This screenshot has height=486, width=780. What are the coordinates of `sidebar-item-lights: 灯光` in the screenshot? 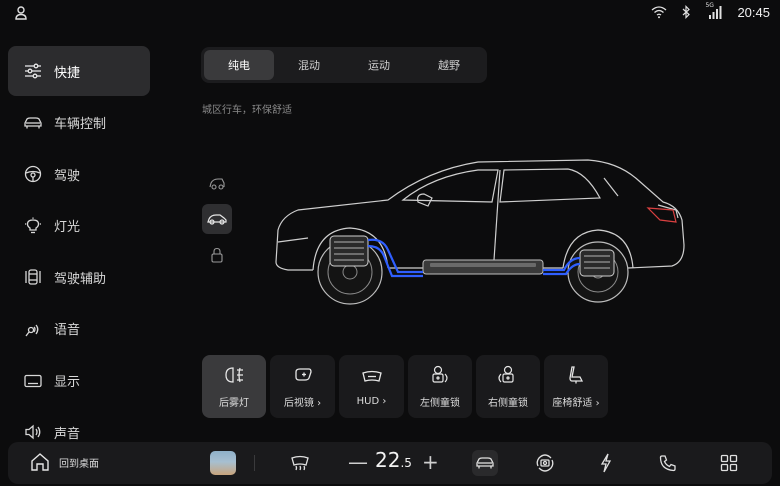 It's located at (79, 226).